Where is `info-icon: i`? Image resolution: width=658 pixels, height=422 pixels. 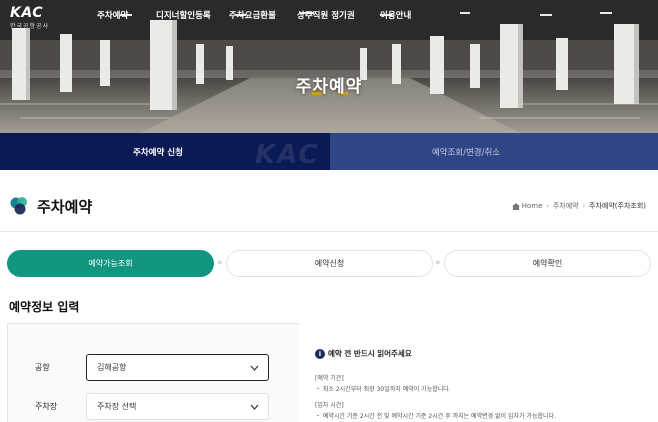 info-icon: i is located at coordinates (320, 353).